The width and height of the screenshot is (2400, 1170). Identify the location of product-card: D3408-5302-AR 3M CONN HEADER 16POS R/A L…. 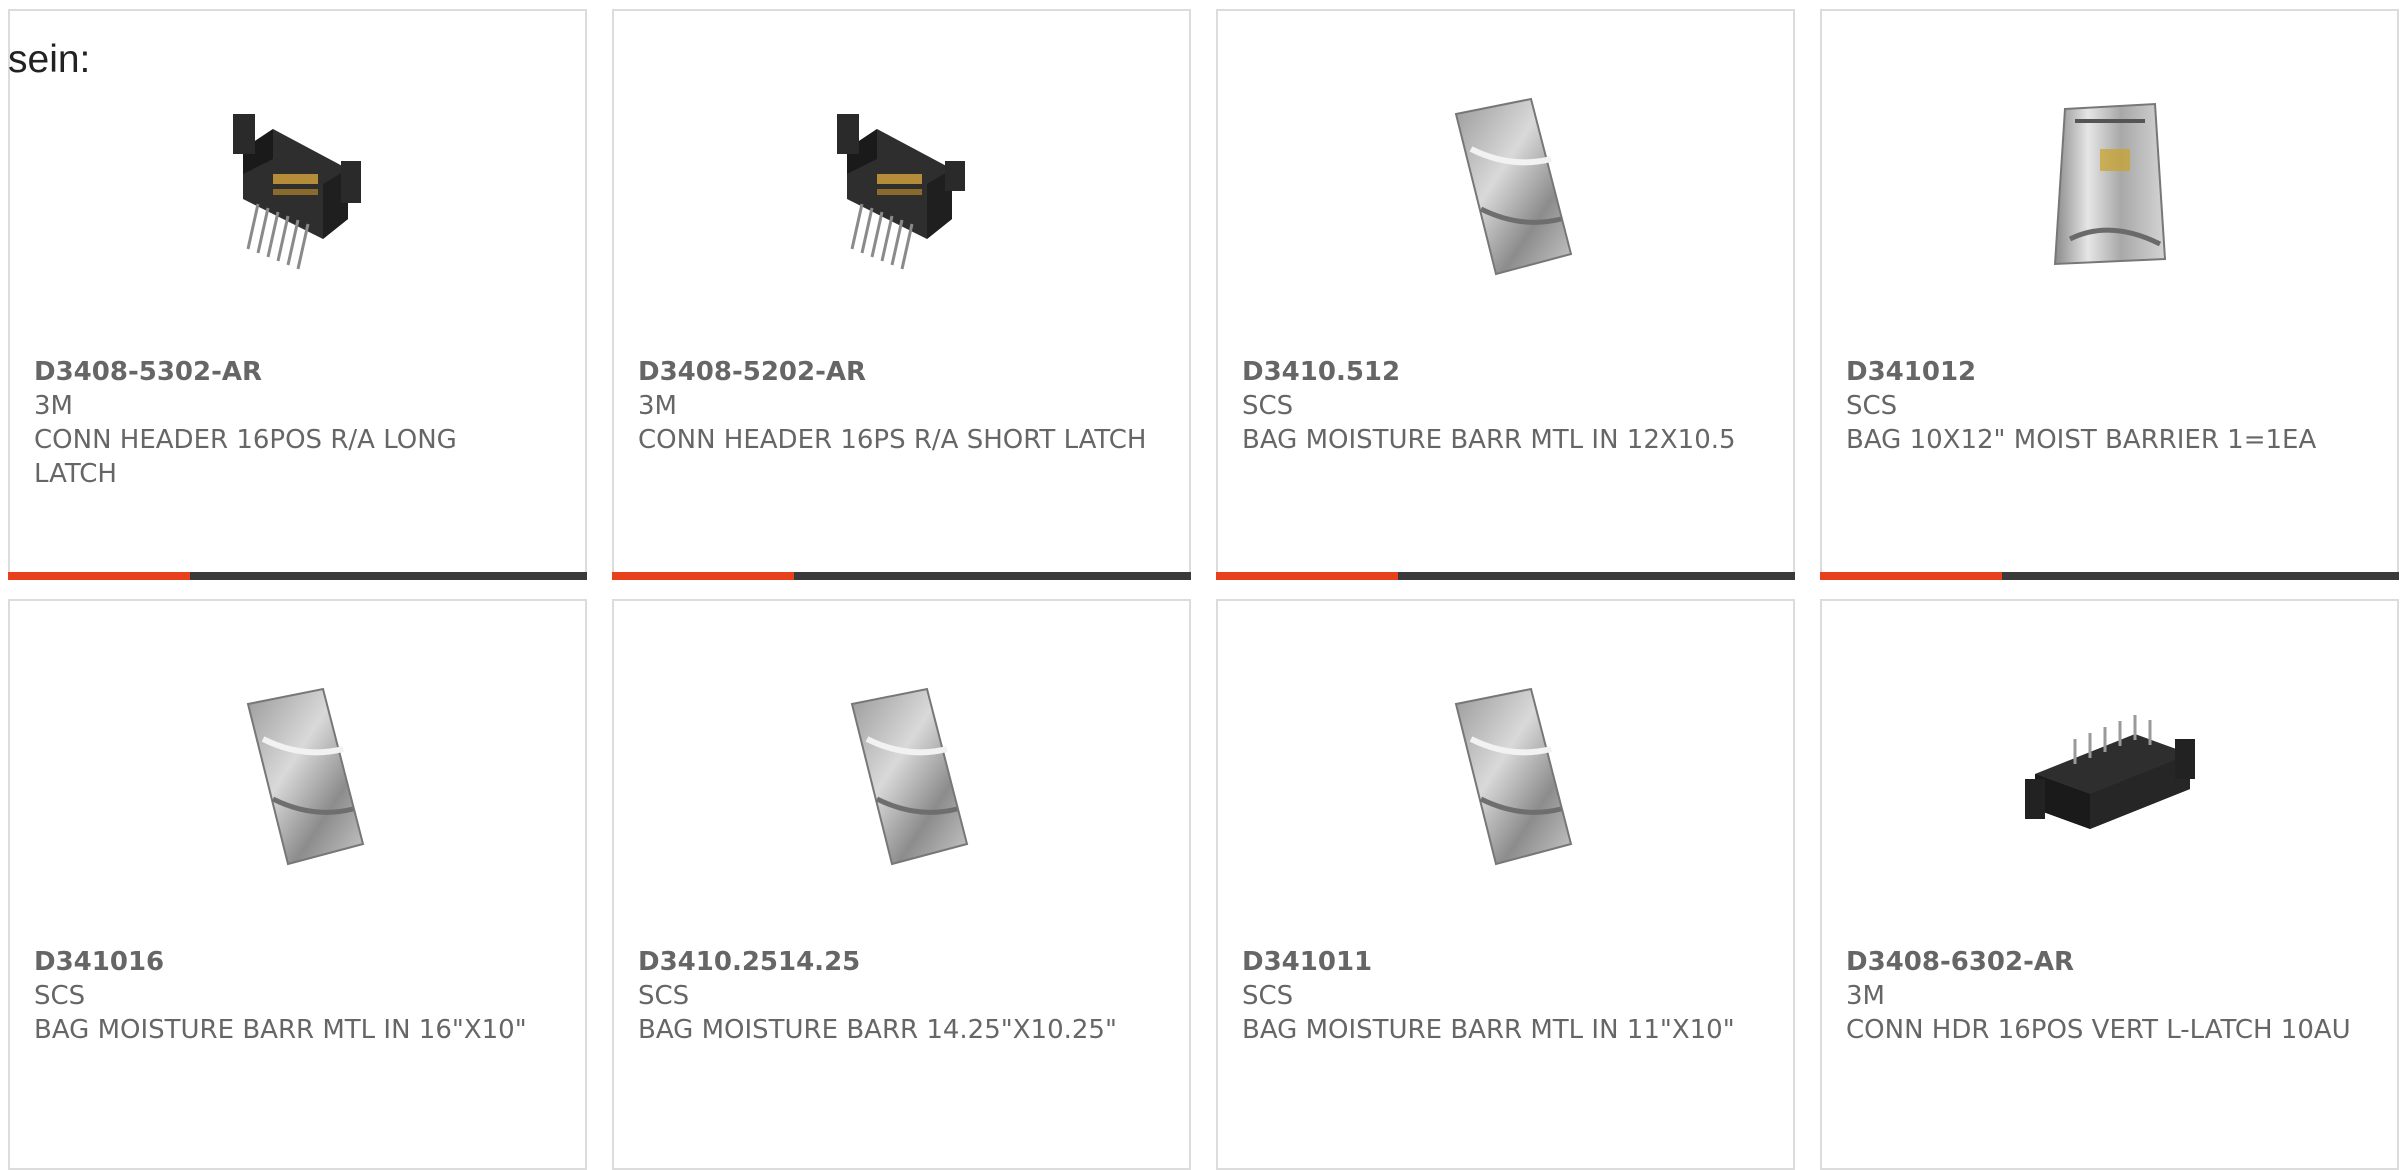
(297, 294).